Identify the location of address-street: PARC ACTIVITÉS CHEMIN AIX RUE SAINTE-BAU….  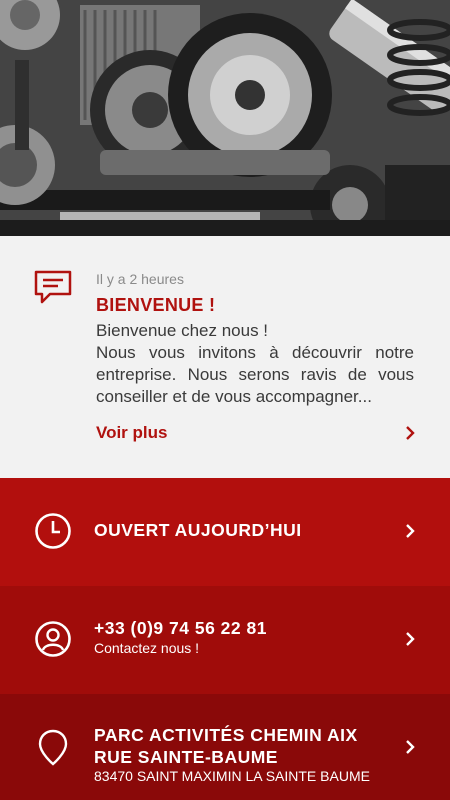
(226, 746).